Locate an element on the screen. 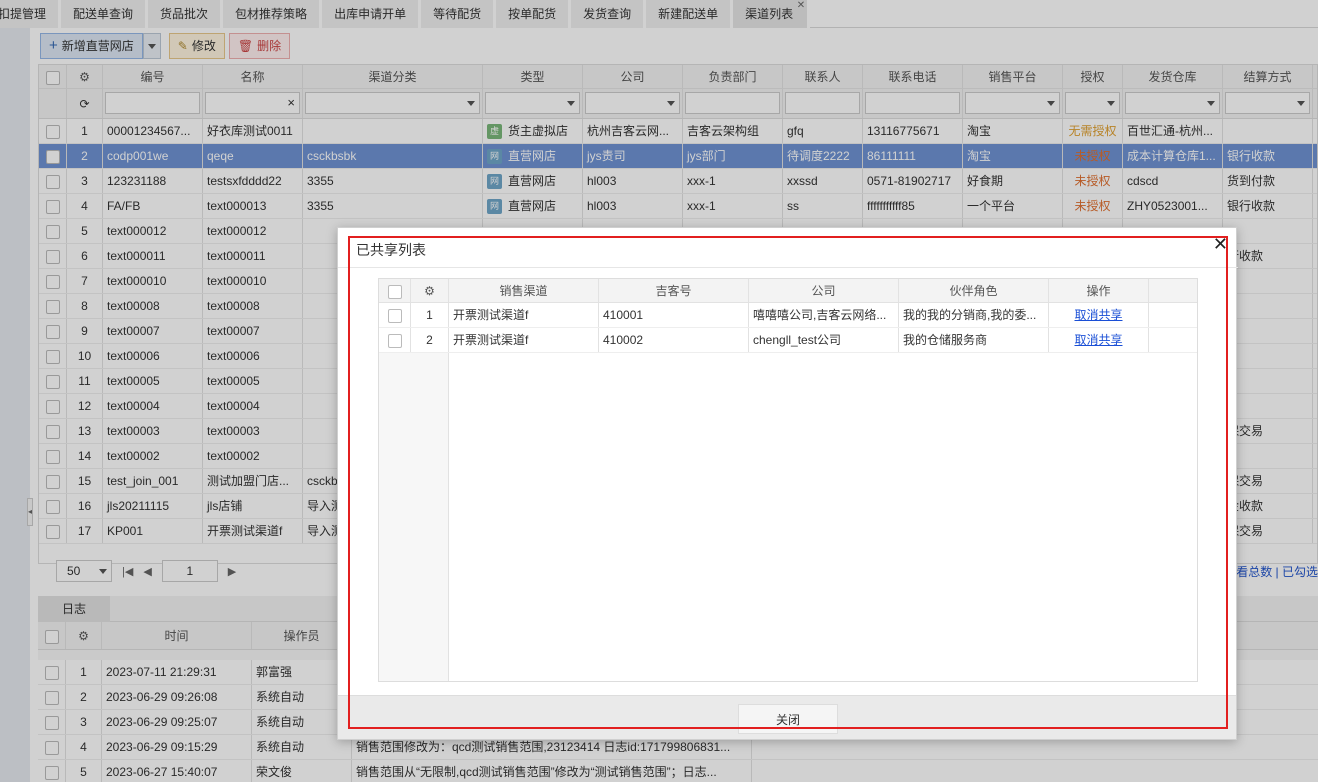 This screenshot has height=782, width=1318. cell-text: 410002 is located at coordinates (623, 340).